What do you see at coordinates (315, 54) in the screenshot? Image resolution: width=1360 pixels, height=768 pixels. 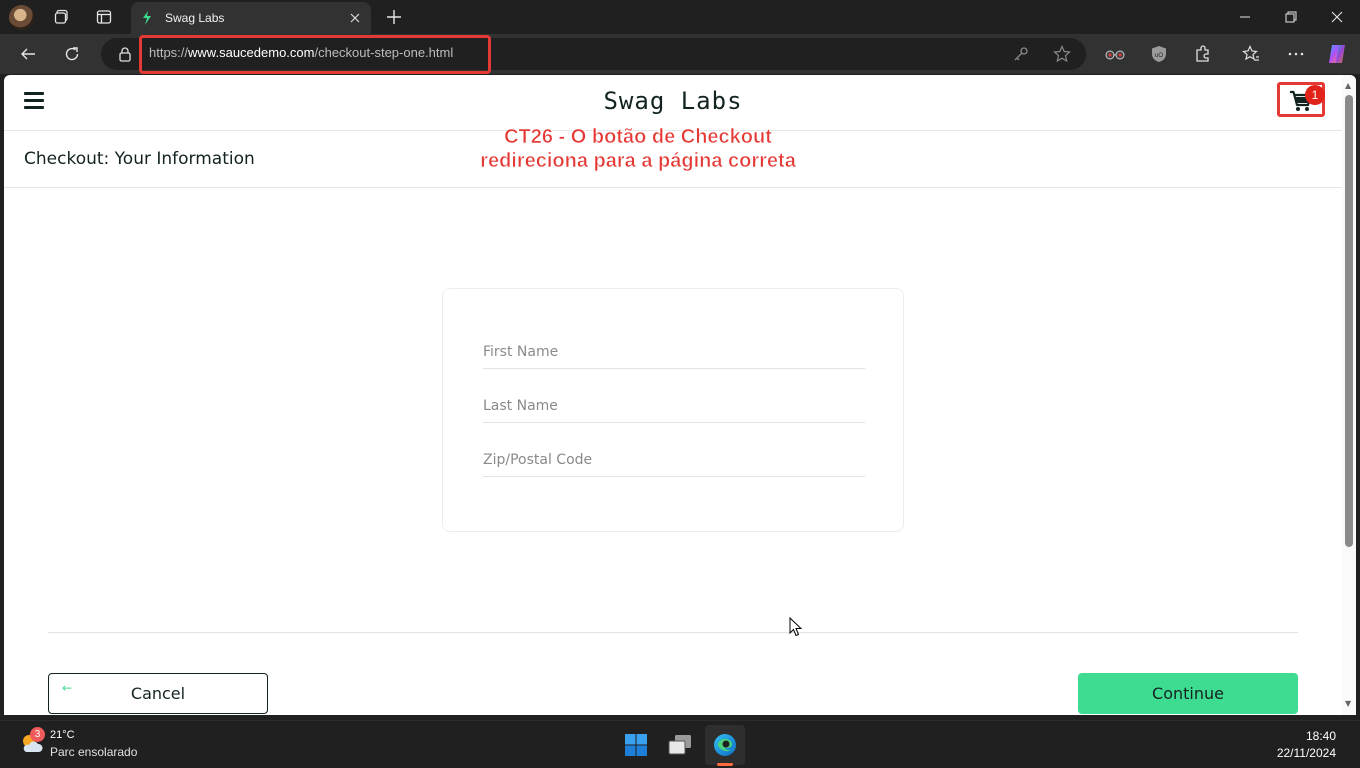 I see `url-highlight-box` at bounding box center [315, 54].